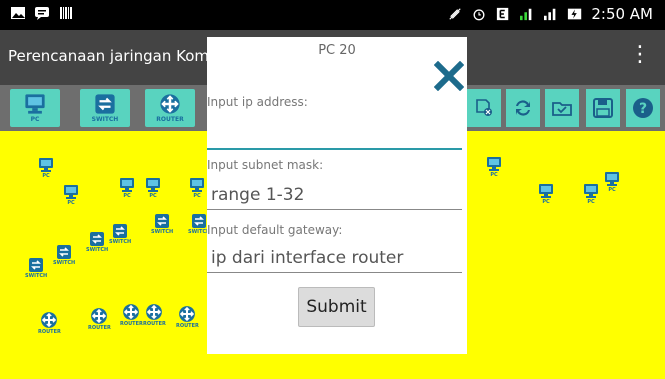  Describe the element at coordinates (640, 55) in the screenshot. I see `overflow-menu-icon: ⋮` at that location.